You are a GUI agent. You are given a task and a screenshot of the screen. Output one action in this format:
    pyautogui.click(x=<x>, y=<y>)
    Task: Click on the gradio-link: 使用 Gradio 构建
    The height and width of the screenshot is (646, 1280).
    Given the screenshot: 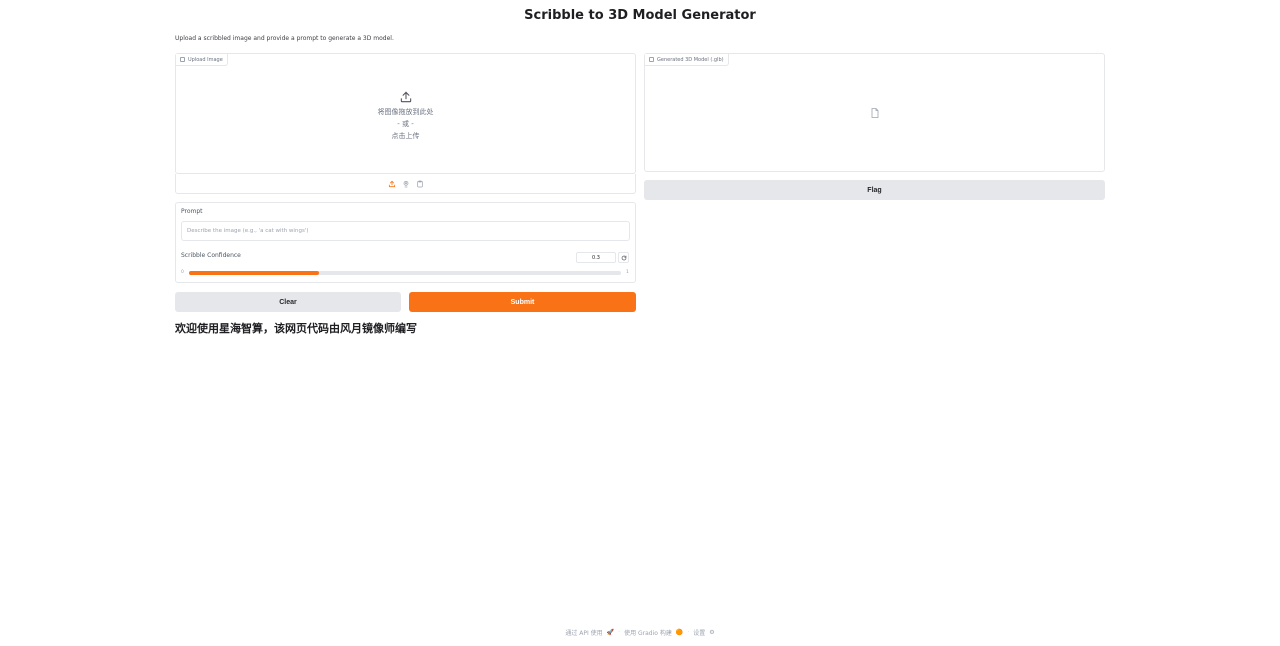 What is the action you would take?
    pyautogui.click(x=648, y=632)
    